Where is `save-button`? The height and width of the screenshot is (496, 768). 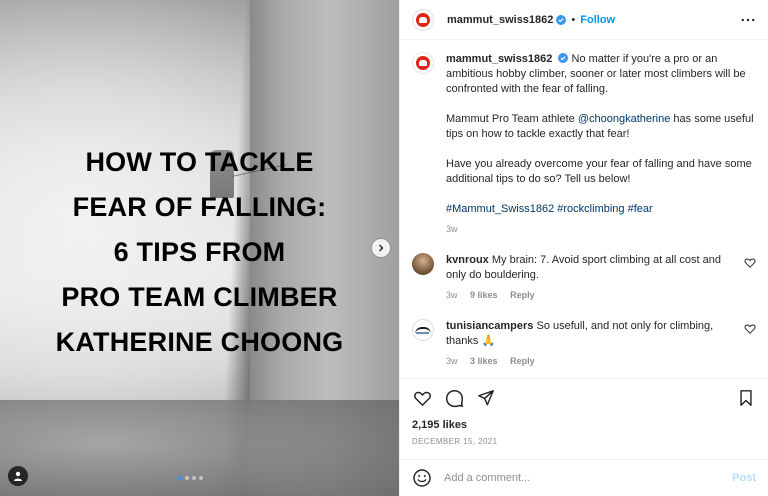 save-button is located at coordinates (746, 398).